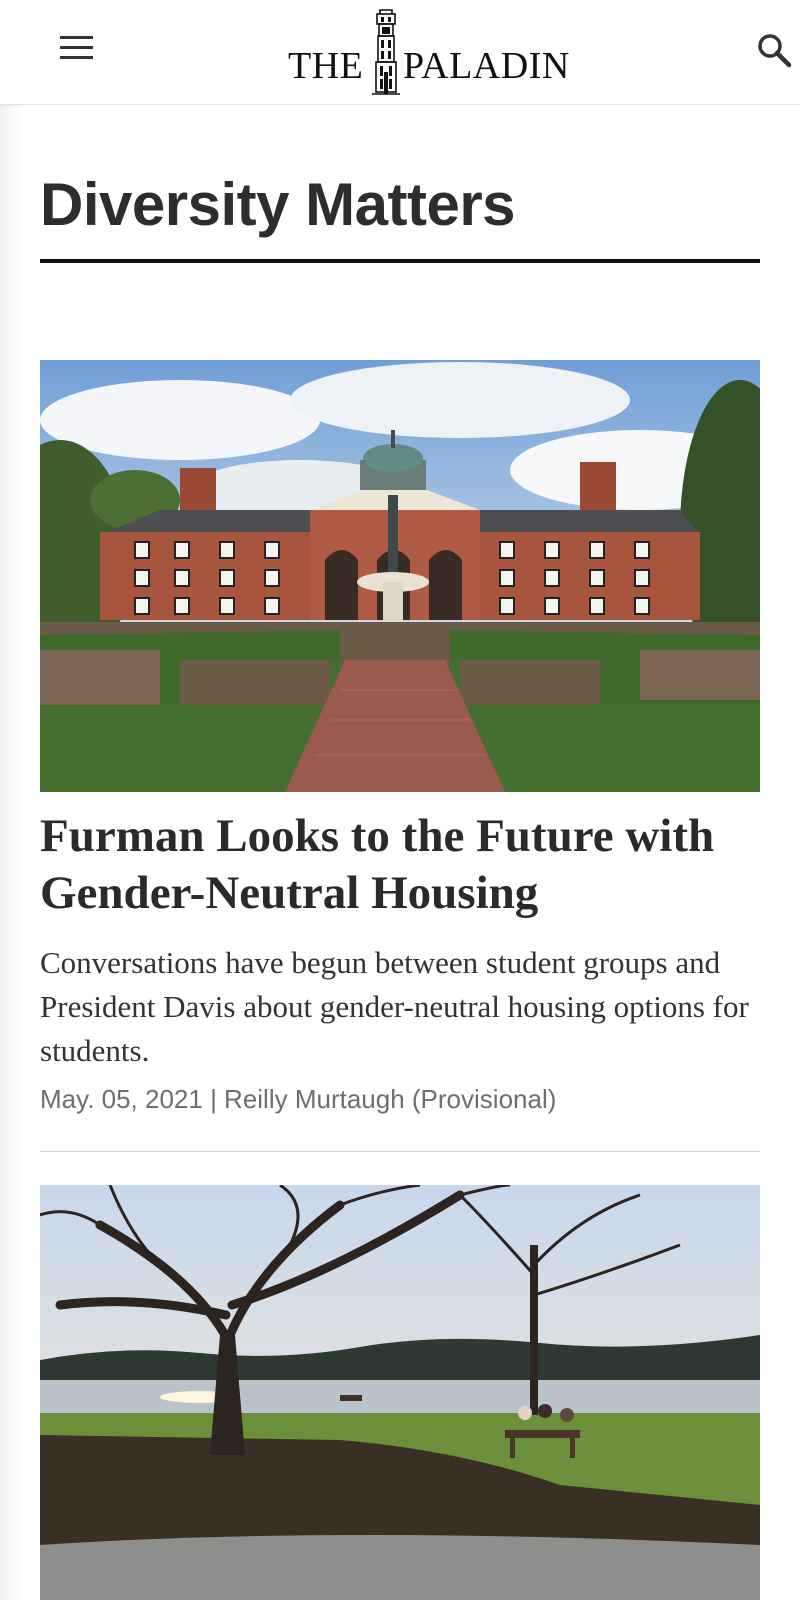 Image resolution: width=800 pixels, height=1600 pixels. I want to click on menu-icon, so click(76, 37).